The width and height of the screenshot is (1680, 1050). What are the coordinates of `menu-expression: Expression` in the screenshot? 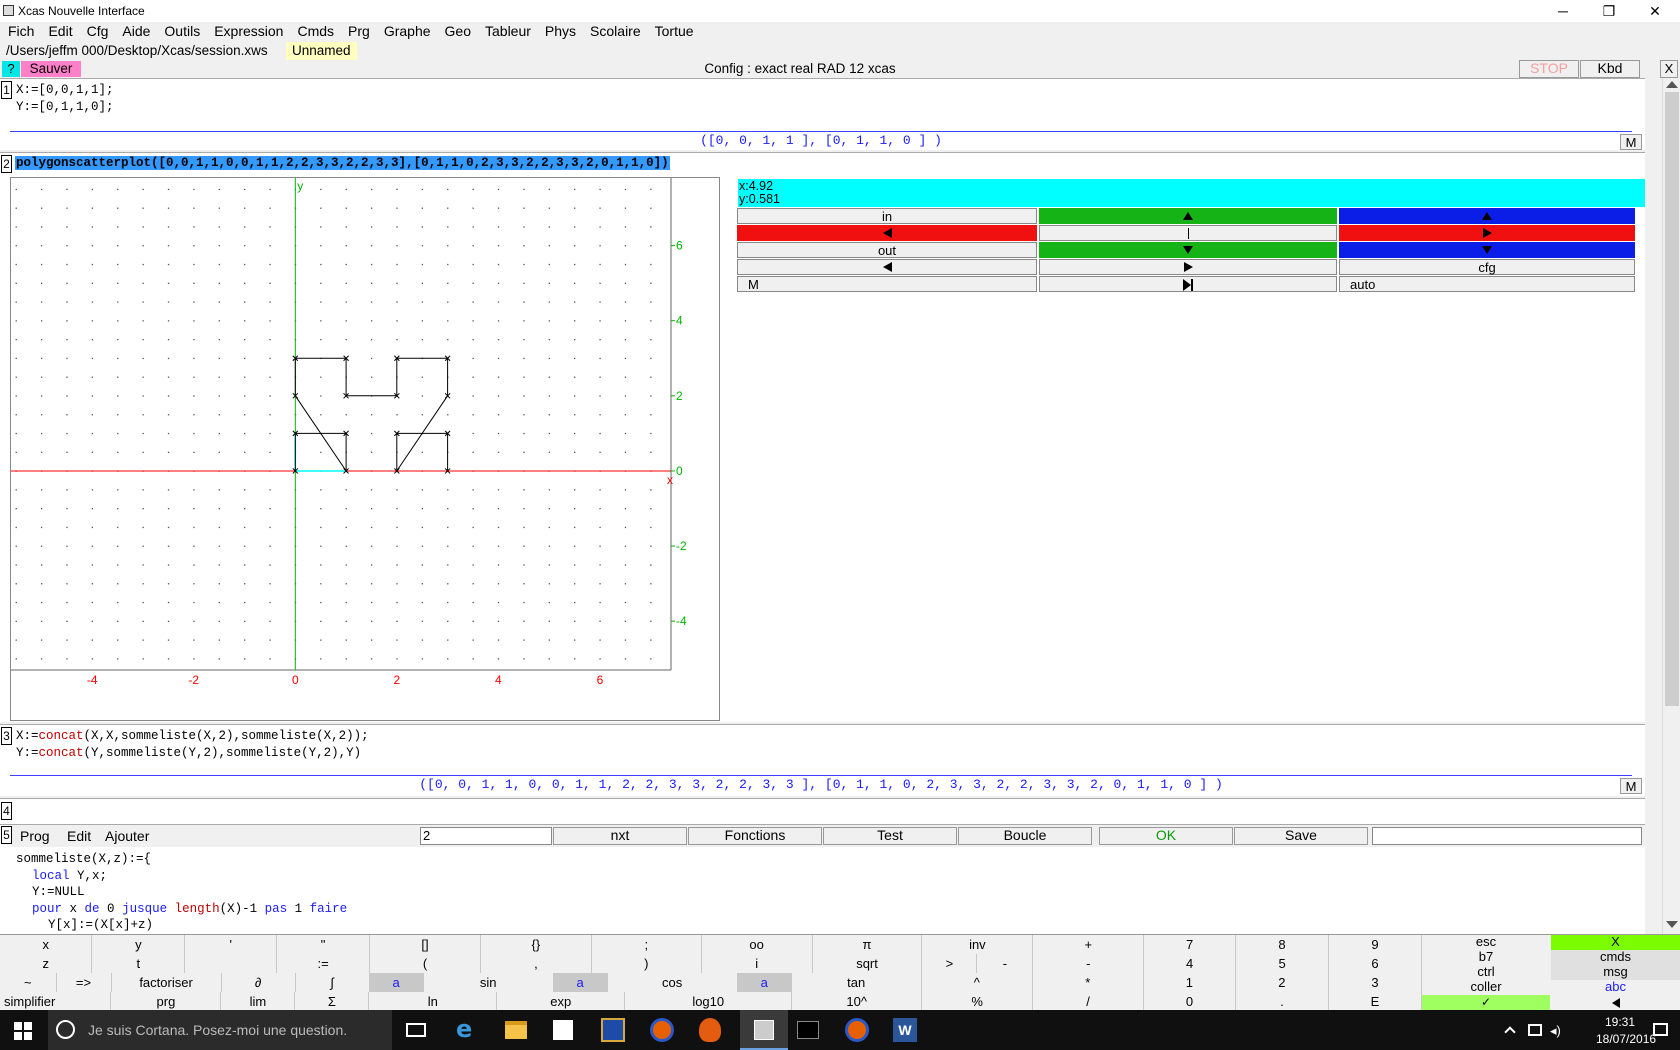 It's located at (248, 30).